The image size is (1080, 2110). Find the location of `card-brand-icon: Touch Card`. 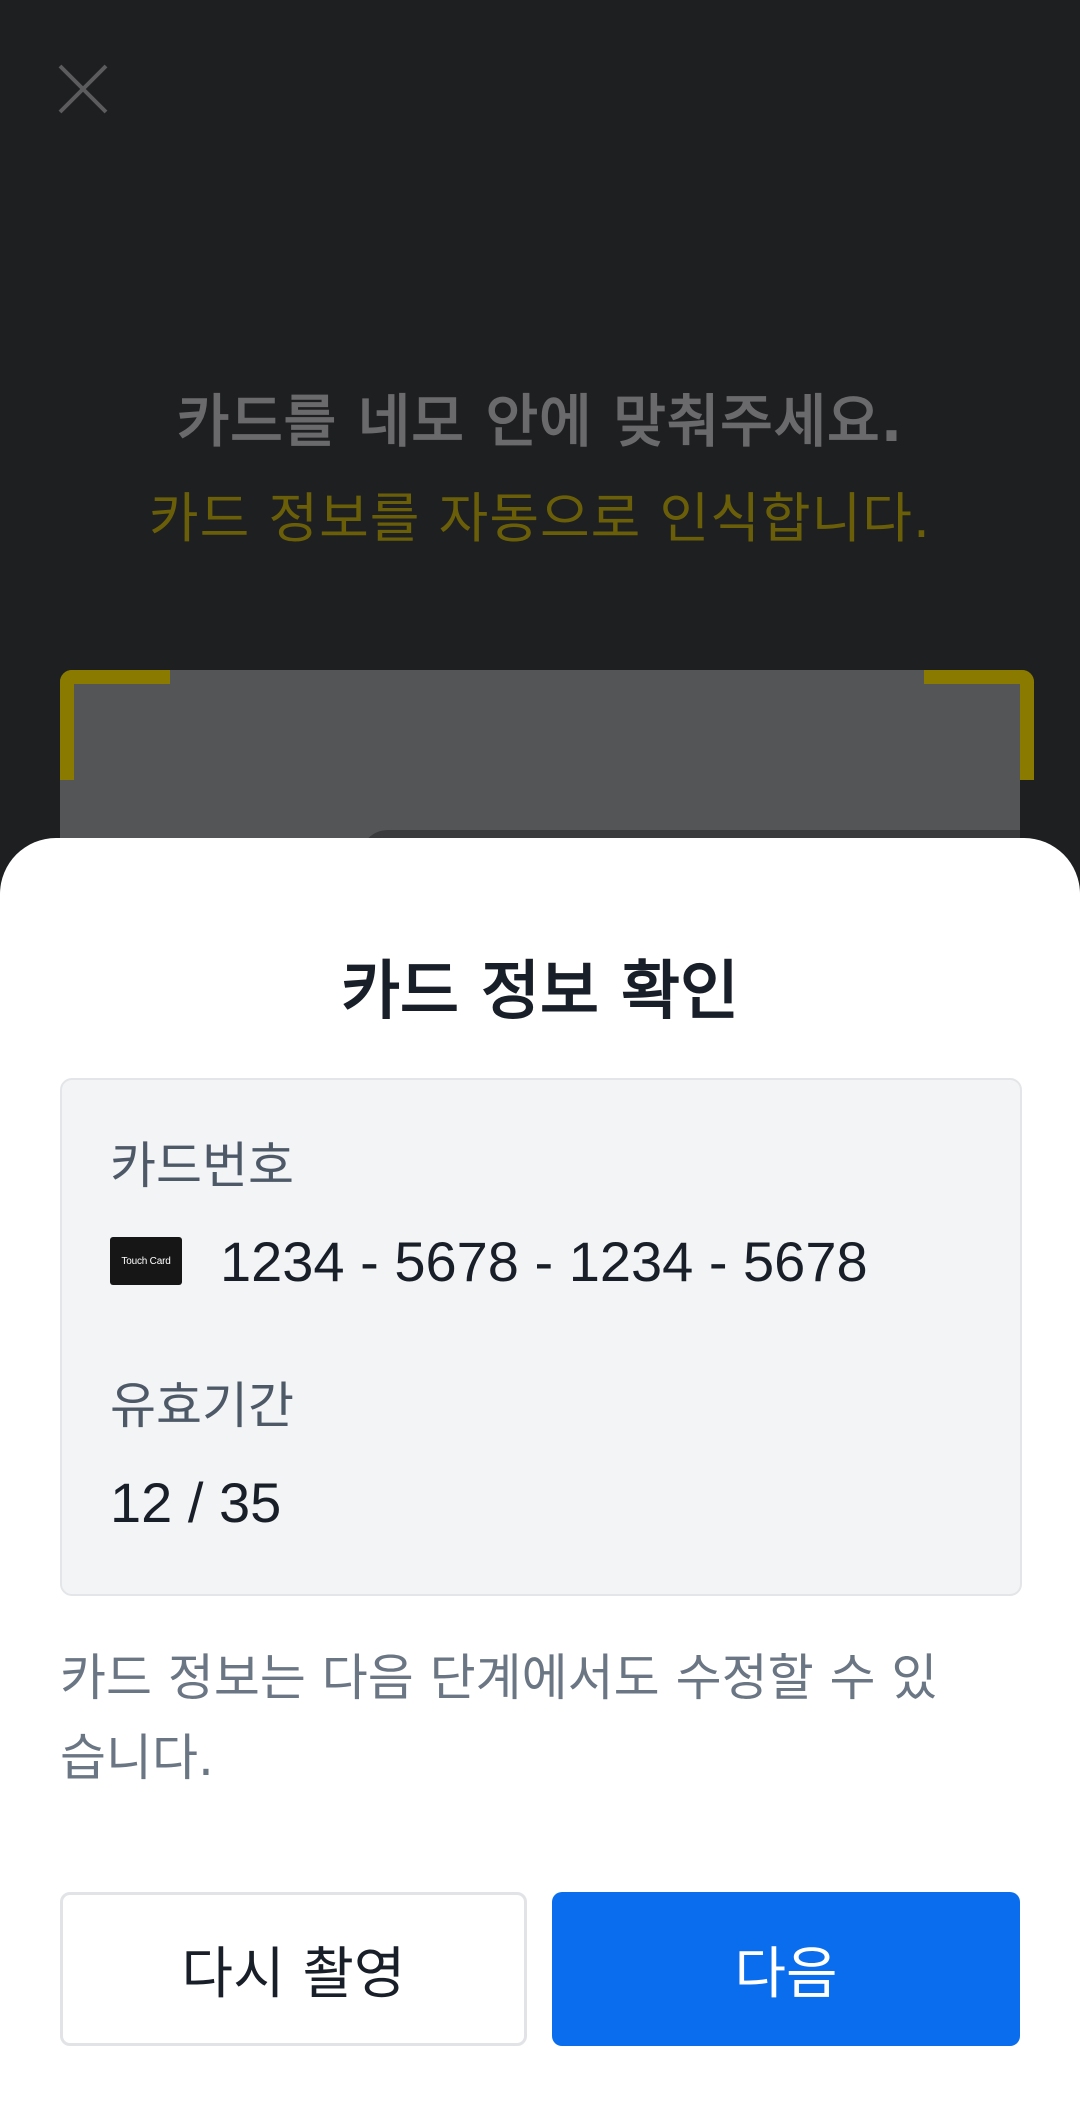

card-brand-icon: Touch Card is located at coordinates (146, 1261).